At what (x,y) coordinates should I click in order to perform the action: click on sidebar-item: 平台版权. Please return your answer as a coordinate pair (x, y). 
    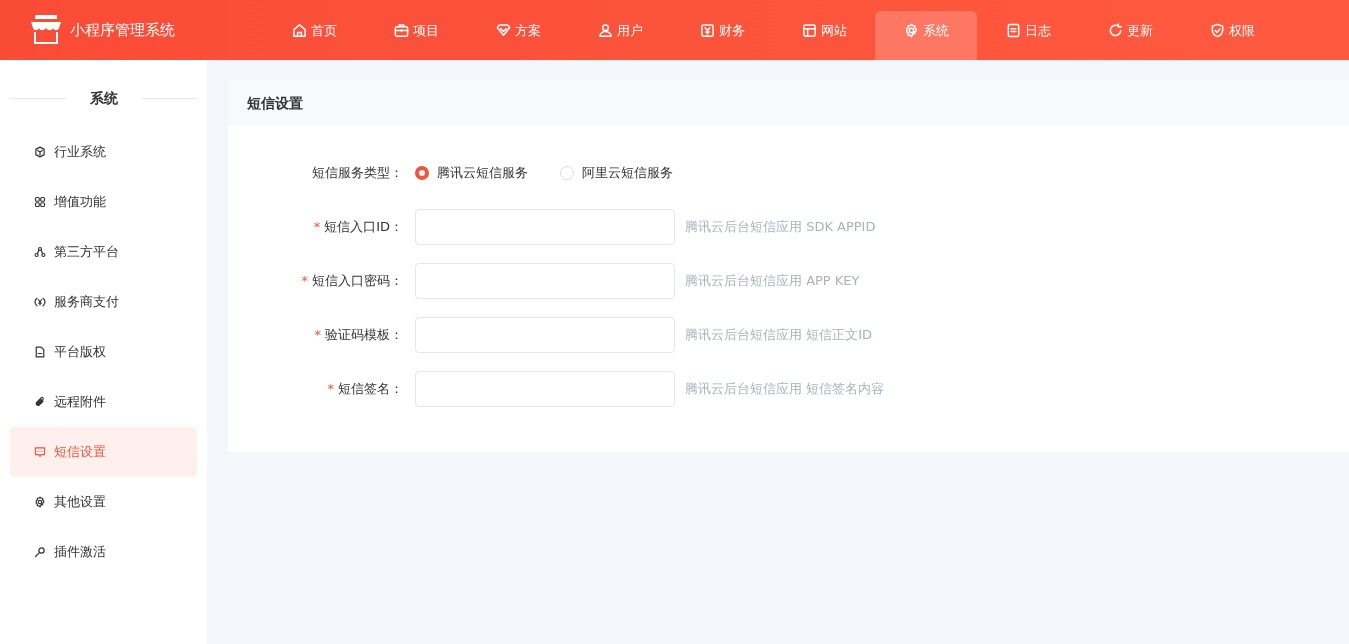
    Looking at the image, I should click on (103, 352).